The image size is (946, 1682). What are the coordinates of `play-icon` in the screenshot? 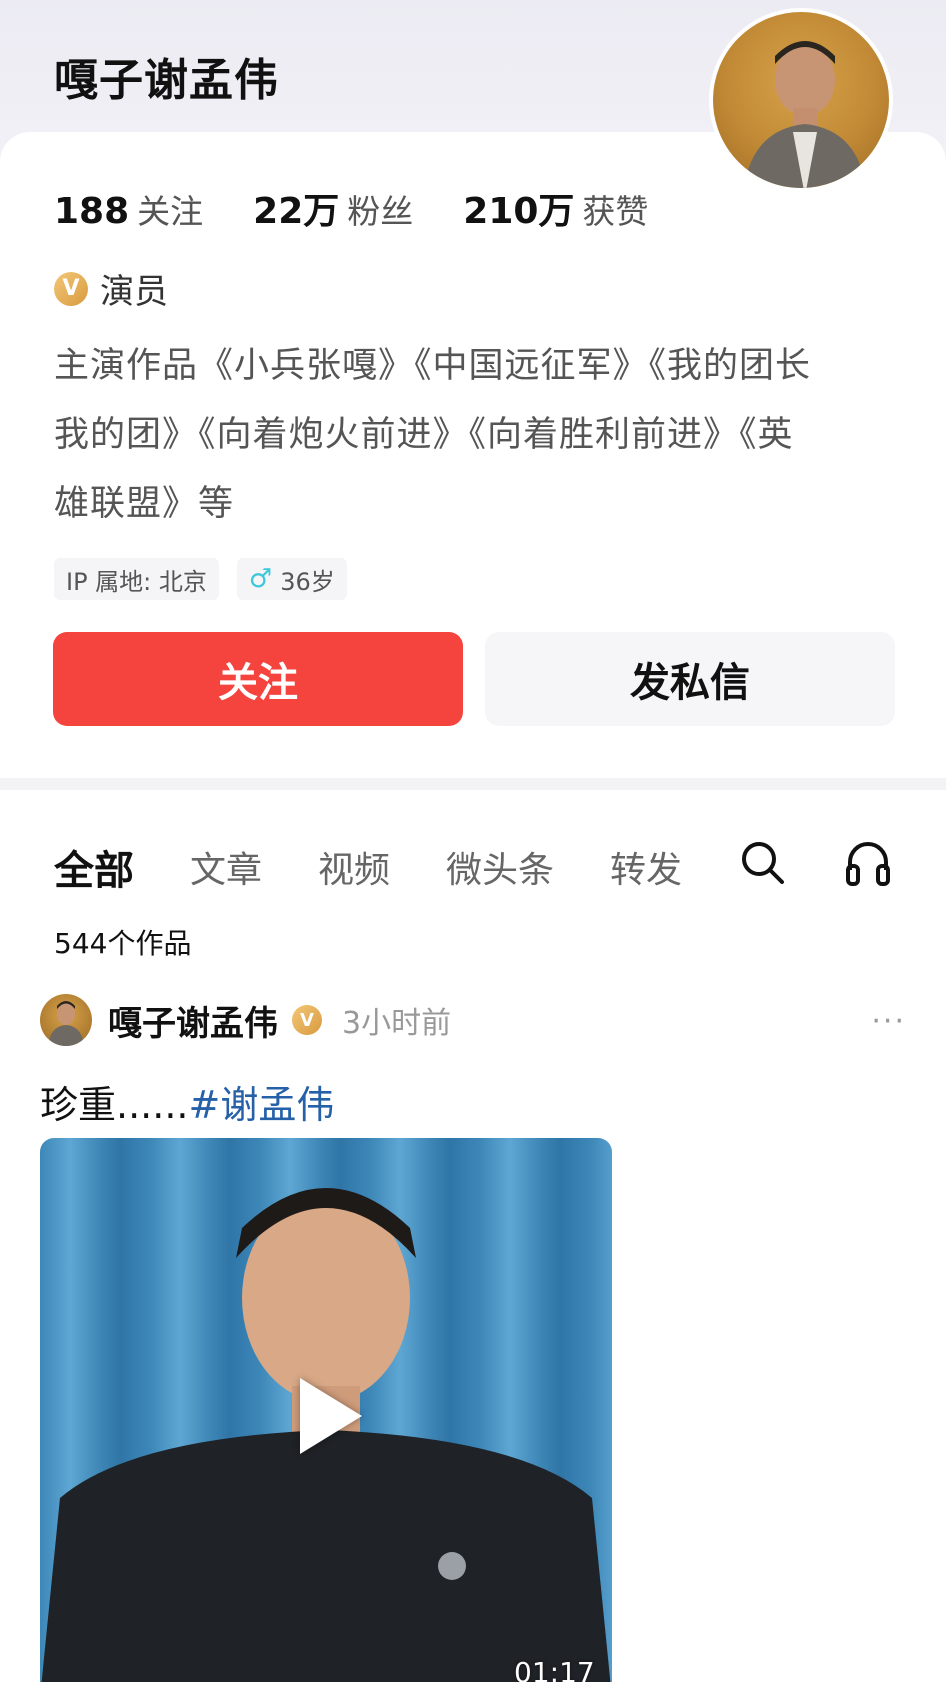 It's located at (331, 1416).